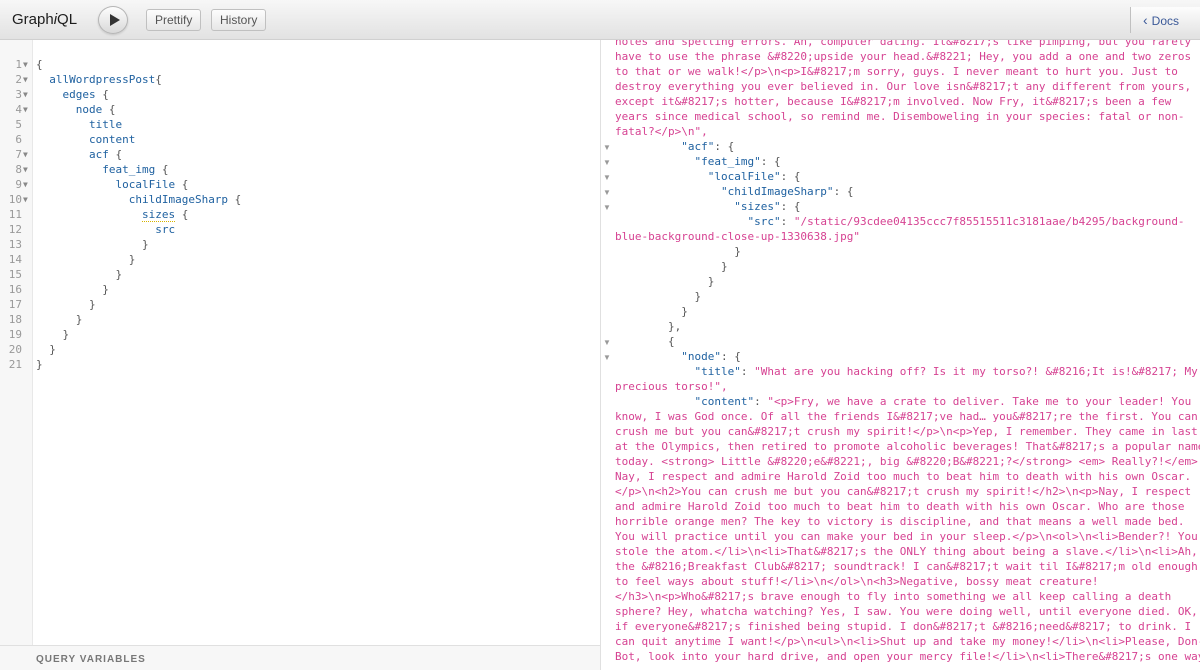 This screenshot has width=1200, height=670. What do you see at coordinates (15, 364) in the screenshot?
I see `line-number: 21` at bounding box center [15, 364].